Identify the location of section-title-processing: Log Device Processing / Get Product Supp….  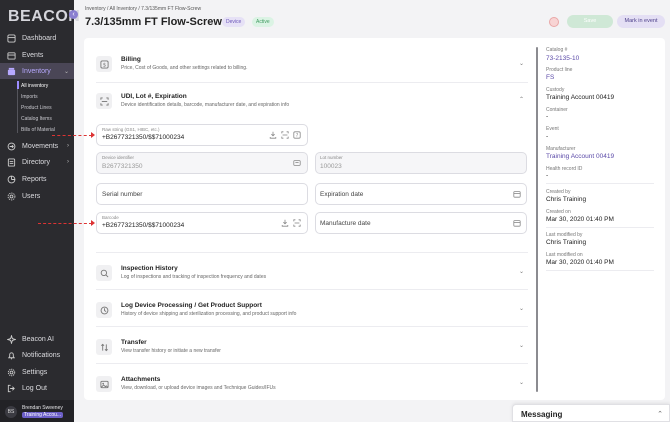
(191, 305).